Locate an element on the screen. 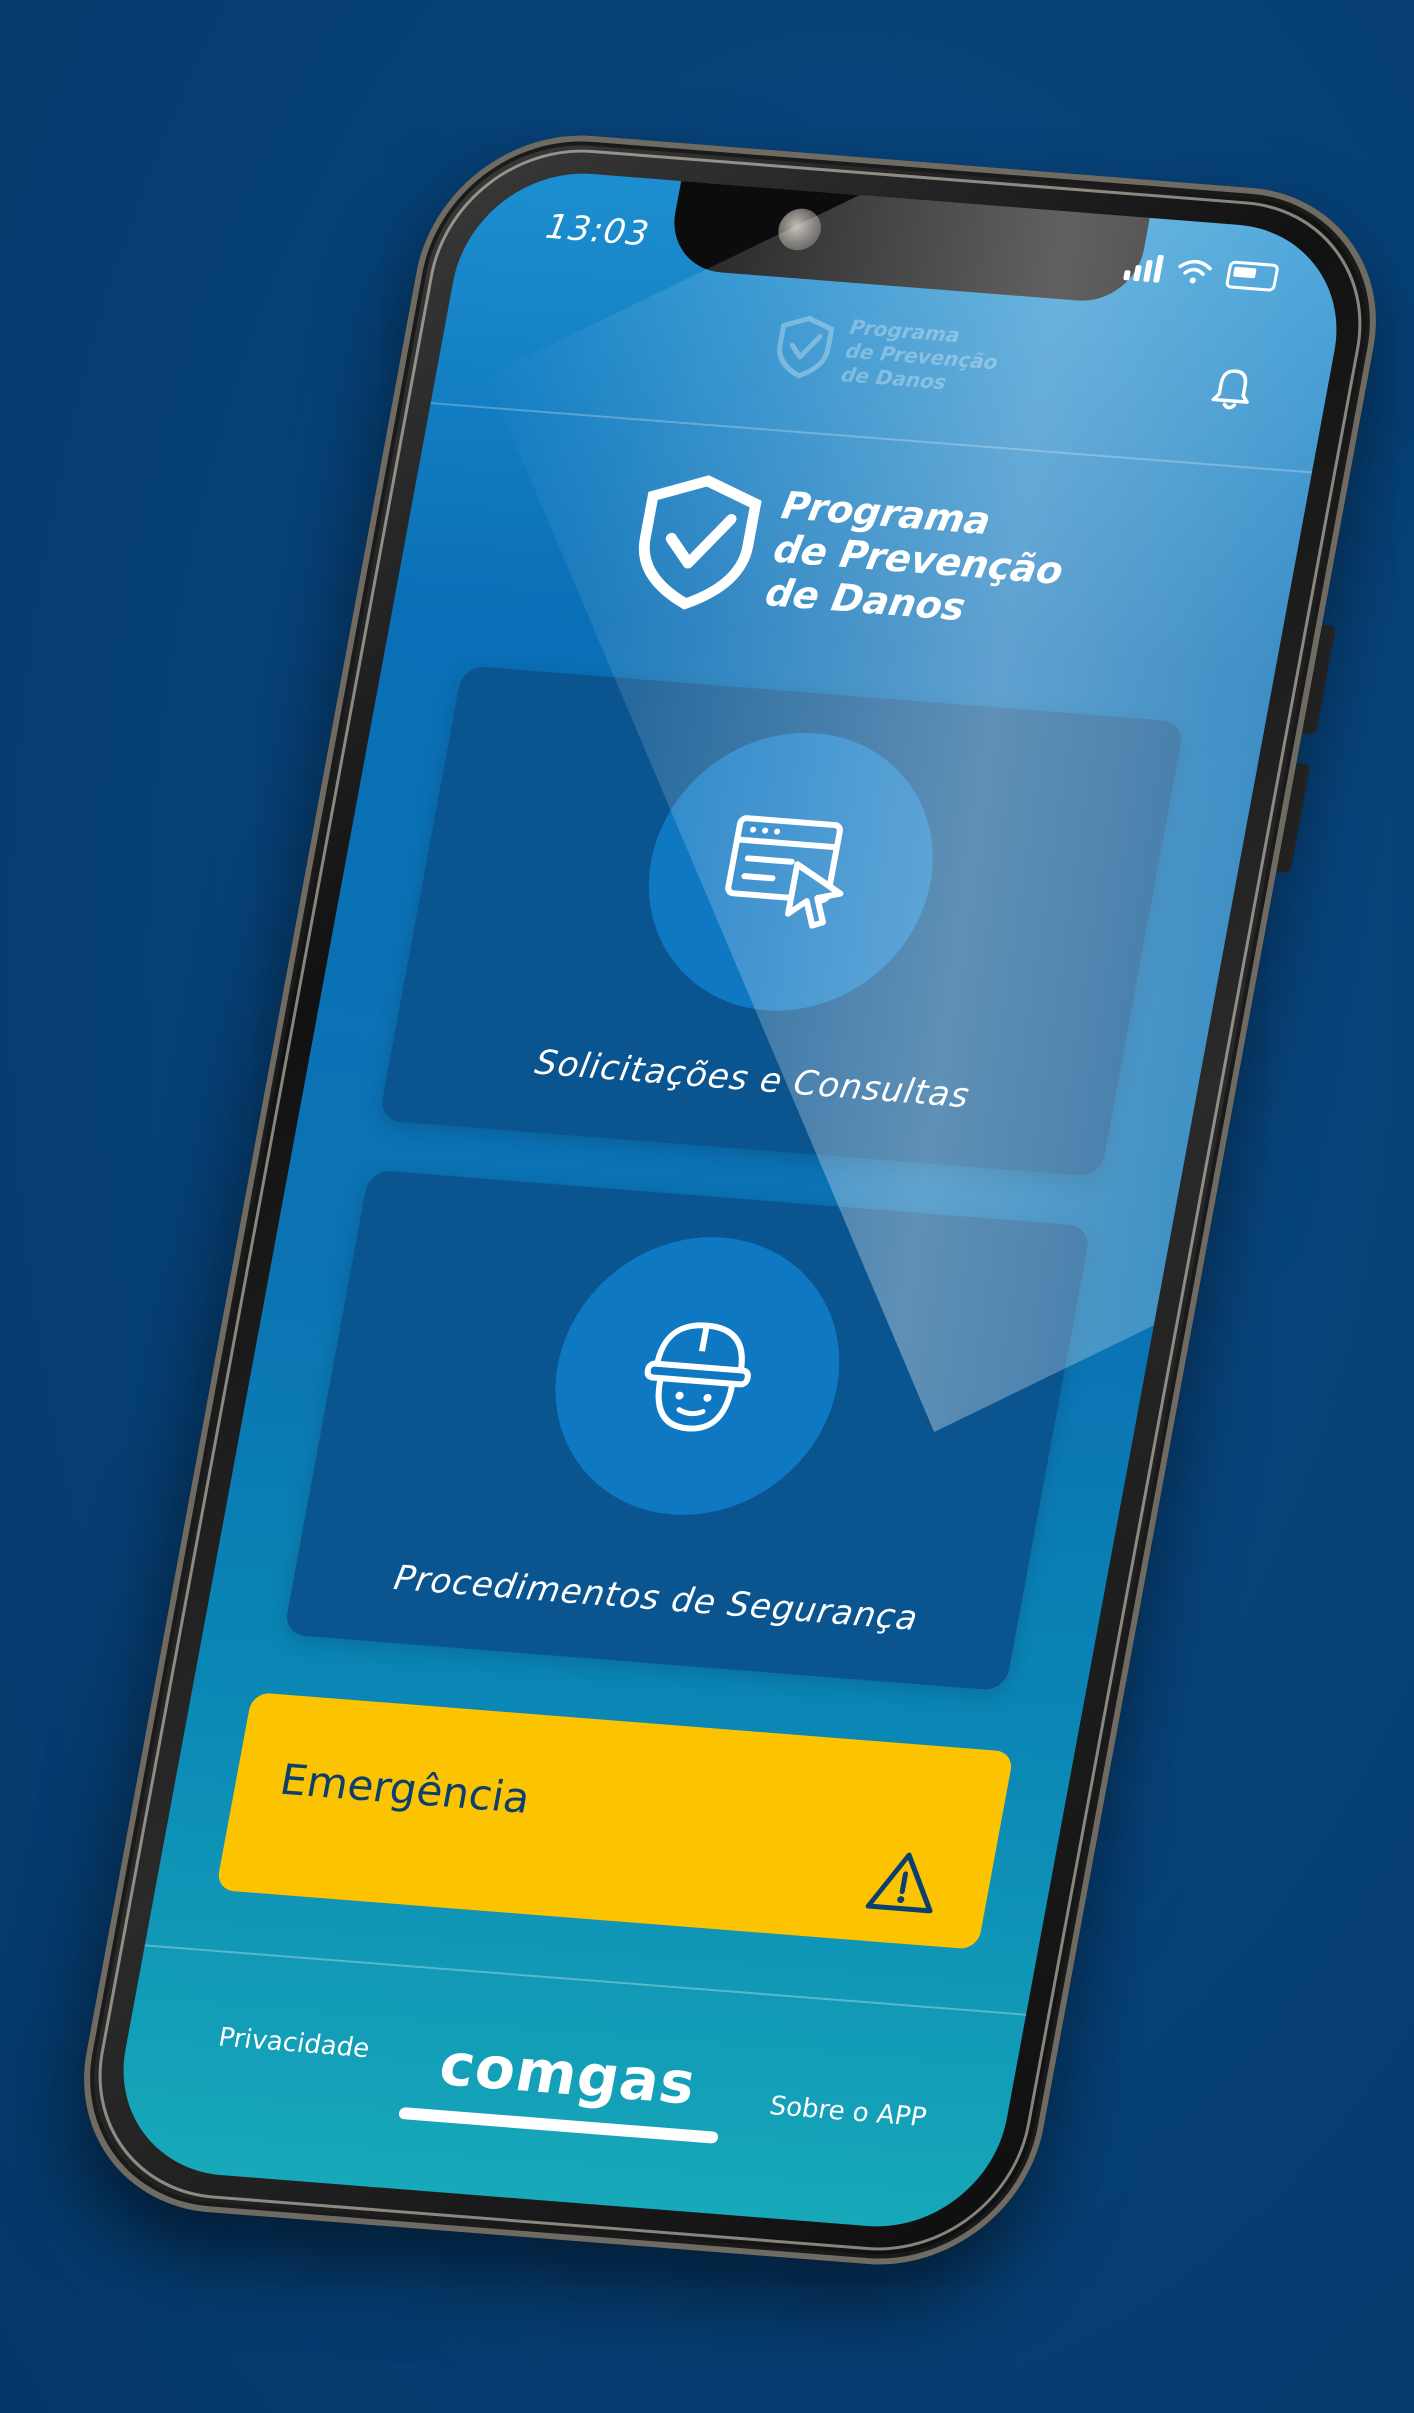 The image size is (1414, 2413). wifi-icon is located at coordinates (1195, 271).